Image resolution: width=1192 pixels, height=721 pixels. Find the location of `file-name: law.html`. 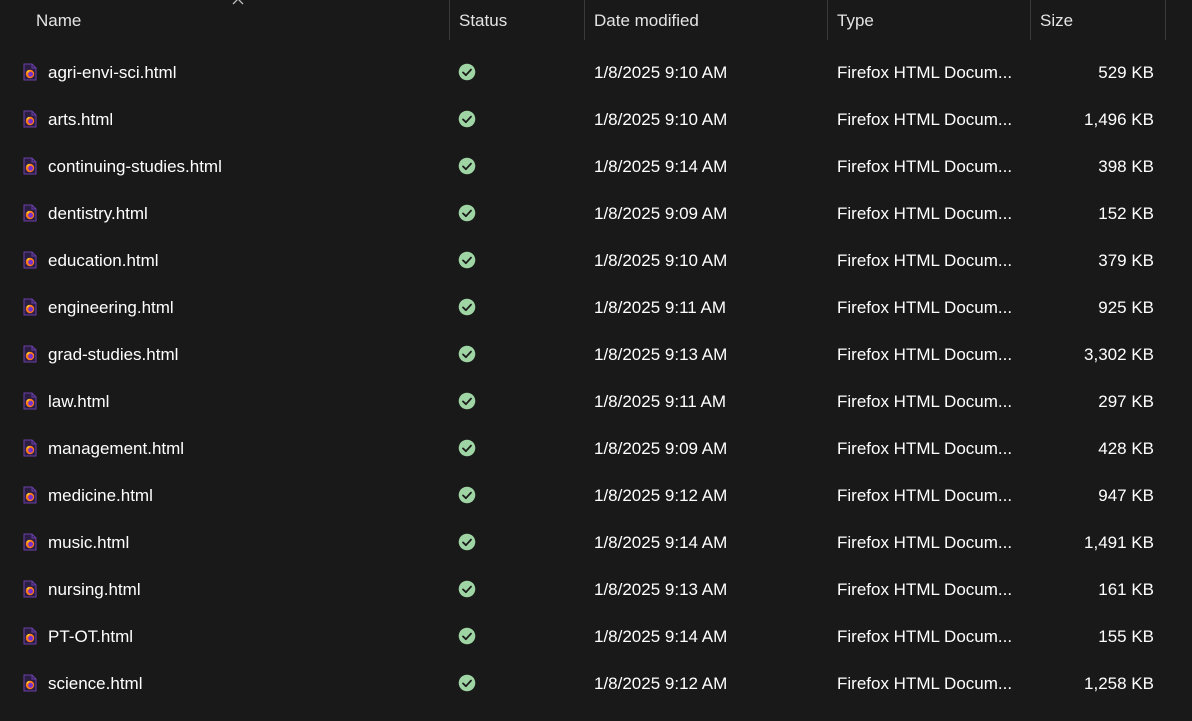

file-name: law.html is located at coordinates (78, 401).